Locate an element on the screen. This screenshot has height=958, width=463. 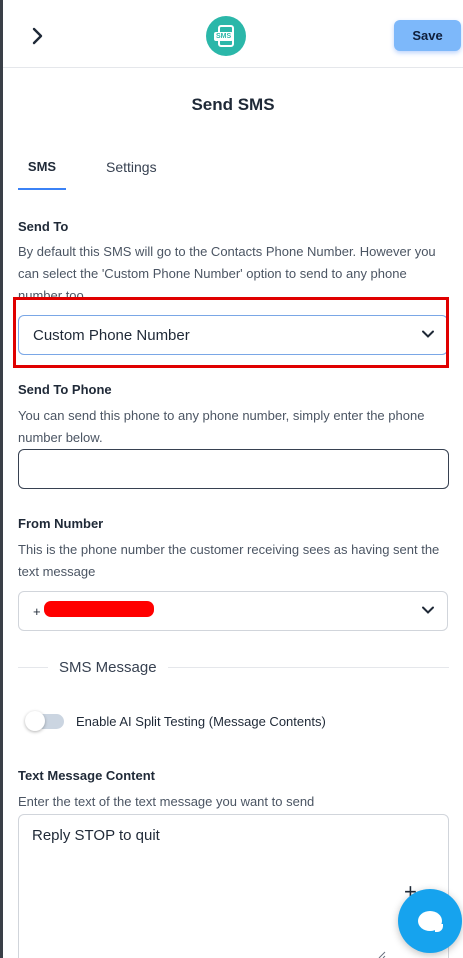
send-to-phone-label: Send To Phone is located at coordinates (65, 389).